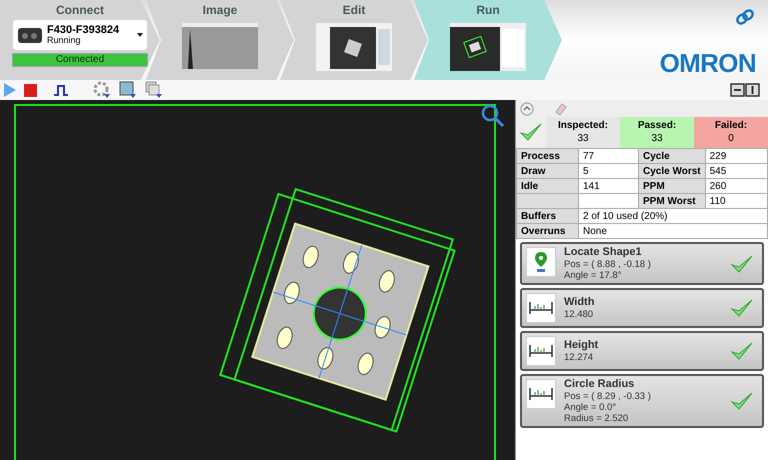 The width and height of the screenshot is (768, 460). Describe the element at coordinates (140, 35) in the screenshot. I see `caret-icon` at that location.